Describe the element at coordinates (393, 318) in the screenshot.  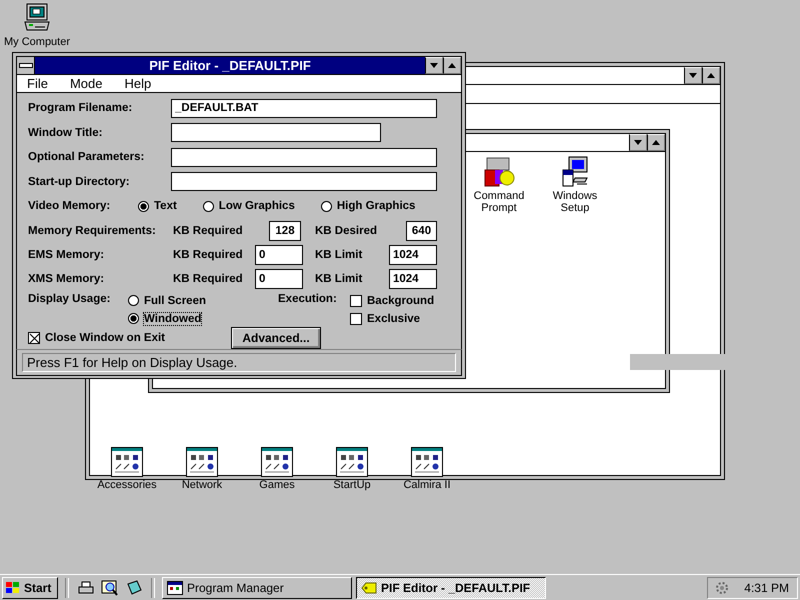
I see `option-label: Exclusive` at that location.